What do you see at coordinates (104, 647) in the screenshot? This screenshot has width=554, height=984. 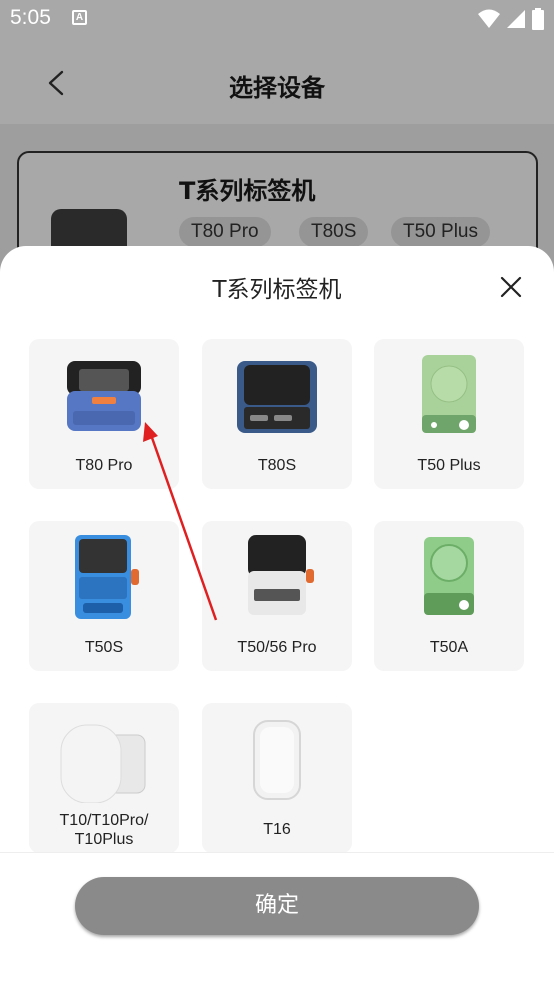 I see `device-label: T50S` at bounding box center [104, 647].